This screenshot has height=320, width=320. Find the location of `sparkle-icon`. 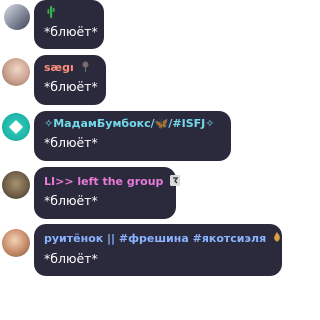

sparkle-icon is located at coordinates (16, 127).